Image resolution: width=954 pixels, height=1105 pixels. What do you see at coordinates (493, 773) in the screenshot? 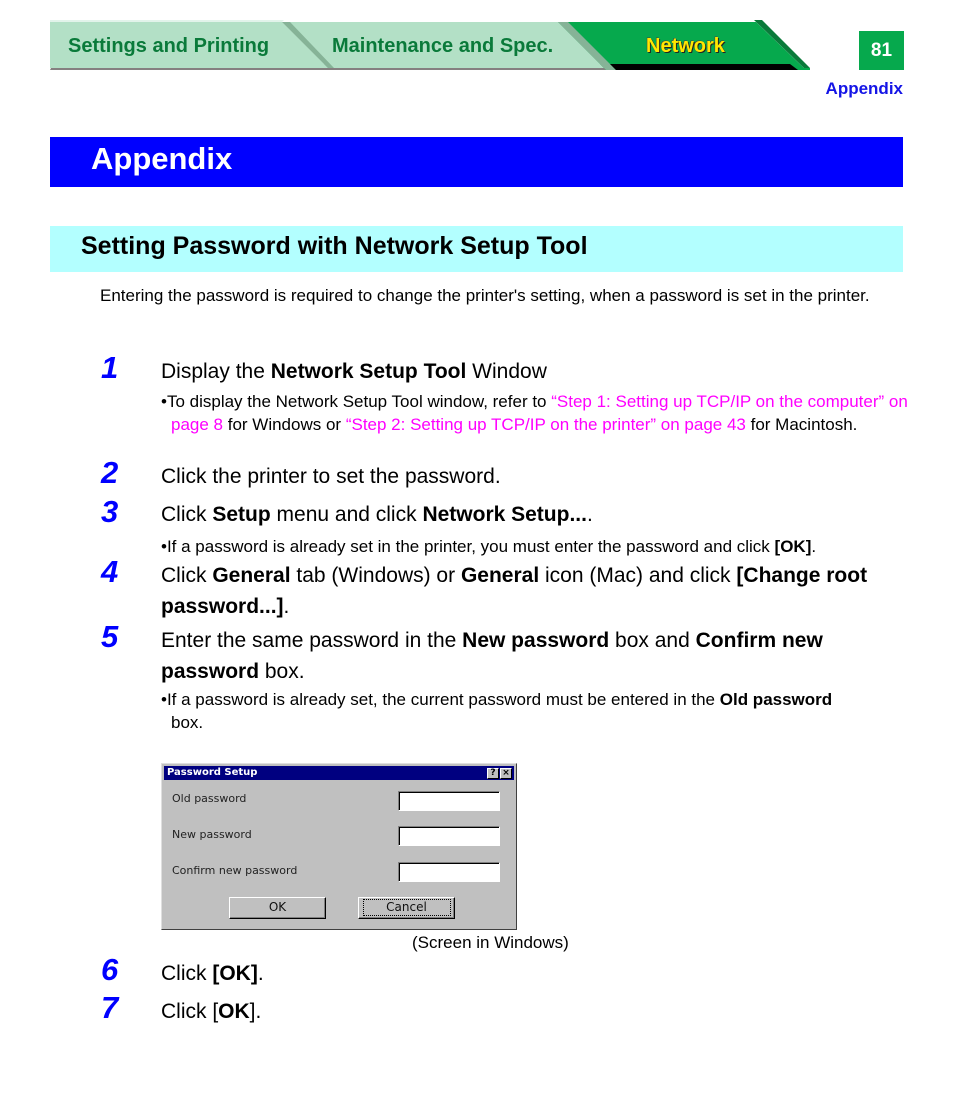
I see `help-icon: ?` at bounding box center [493, 773].